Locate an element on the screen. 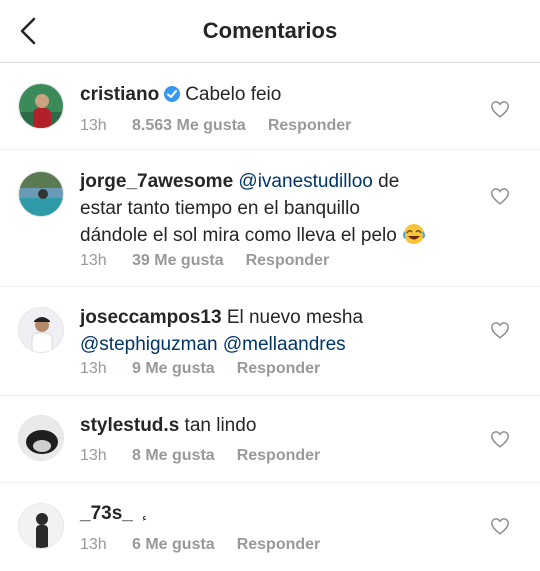  comment-text: Cabelo feio is located at coordinates (233, 94).